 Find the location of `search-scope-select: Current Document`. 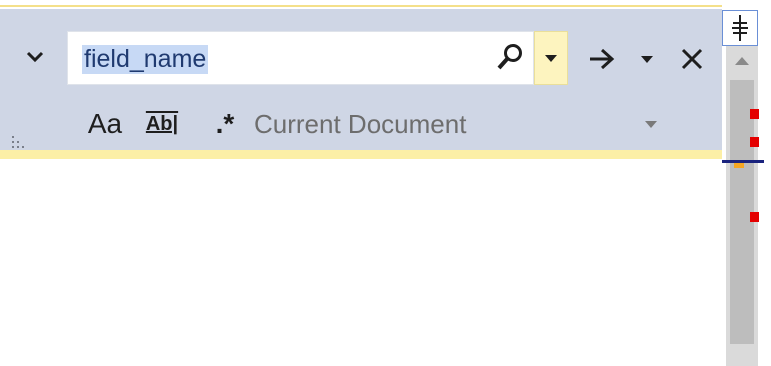

search-scope-select: Current Document is located at coordinates (464, 124).